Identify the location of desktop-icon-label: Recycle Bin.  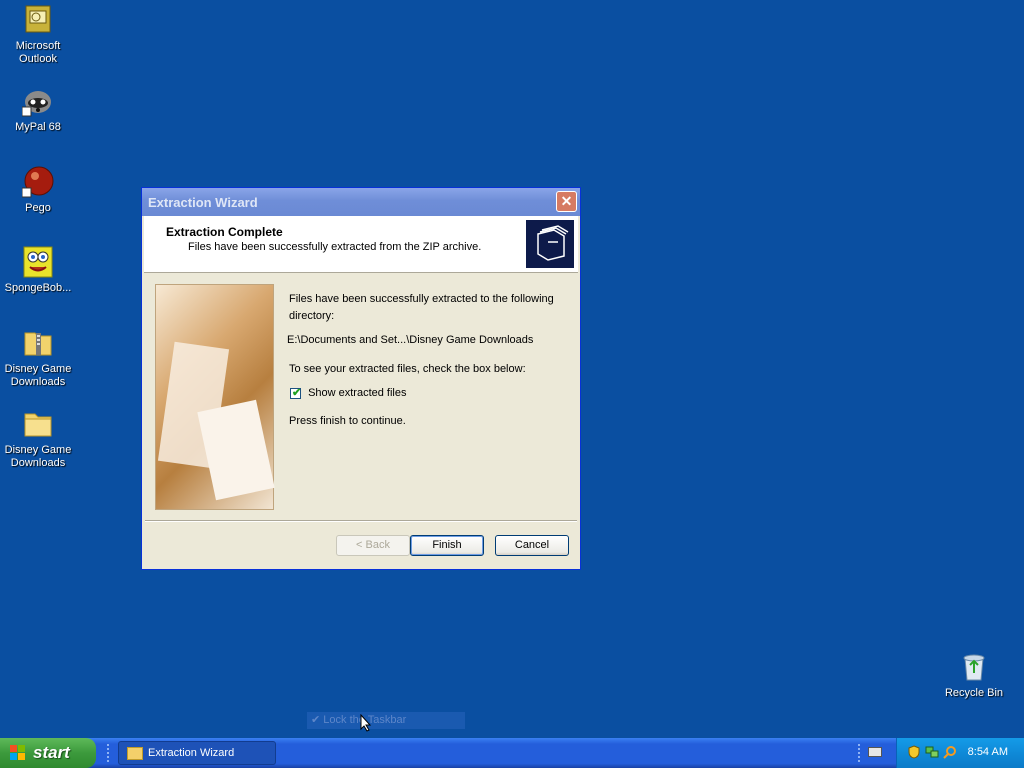
(974, 693).